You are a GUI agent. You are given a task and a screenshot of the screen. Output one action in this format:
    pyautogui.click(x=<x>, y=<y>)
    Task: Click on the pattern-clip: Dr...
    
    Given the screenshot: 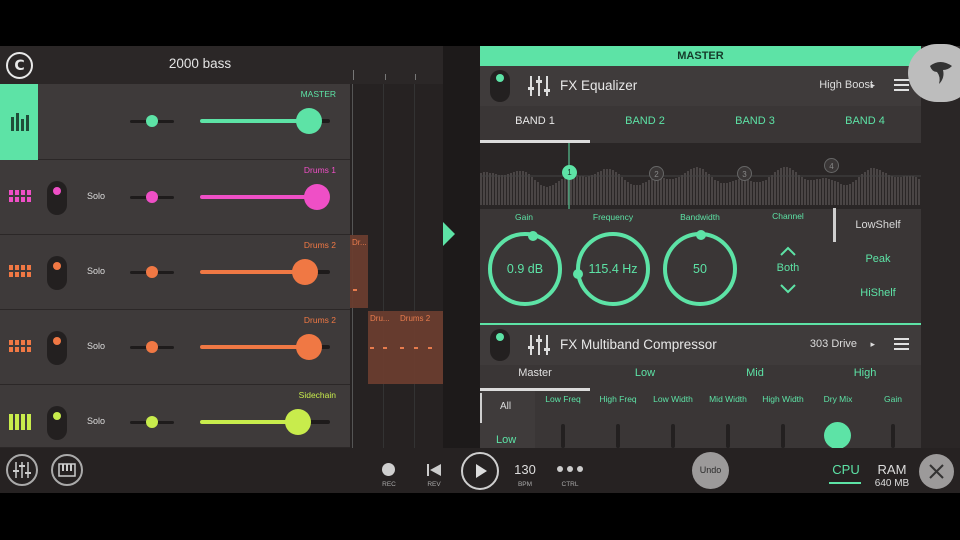 What is the action you would take?
    pyautogui.click(x=359, y=271)
    